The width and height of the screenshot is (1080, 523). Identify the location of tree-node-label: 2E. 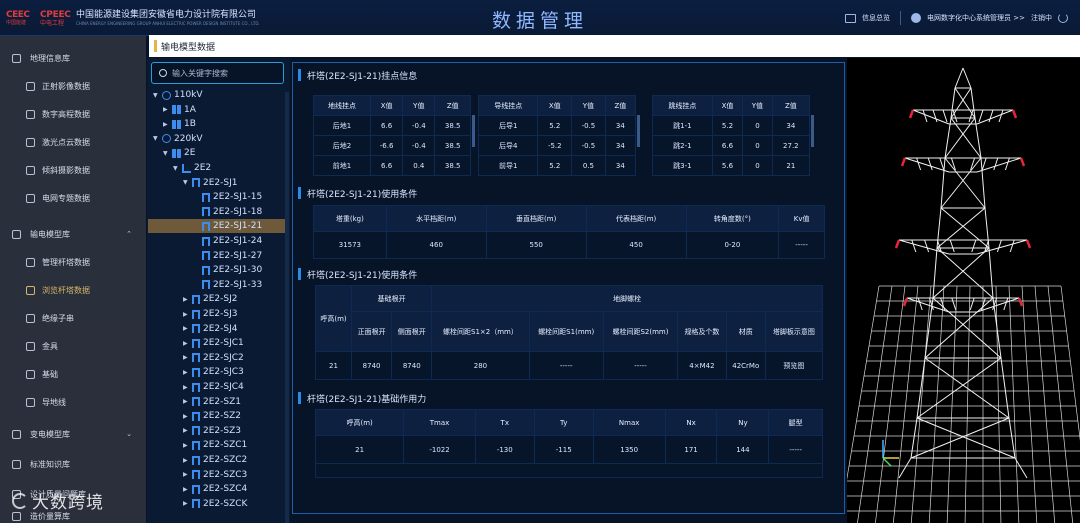
(190, 153).